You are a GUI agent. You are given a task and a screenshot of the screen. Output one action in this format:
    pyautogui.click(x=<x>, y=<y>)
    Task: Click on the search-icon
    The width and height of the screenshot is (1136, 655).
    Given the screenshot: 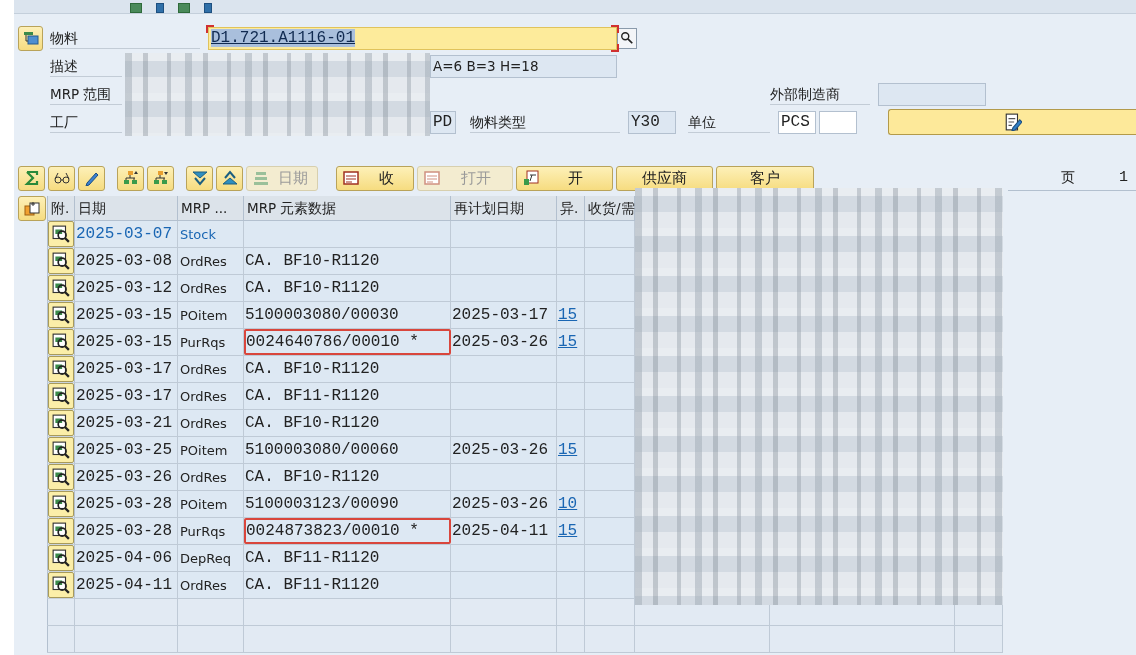 What is the action you would take?
    pyautogui.click(x=627, y=38)
    